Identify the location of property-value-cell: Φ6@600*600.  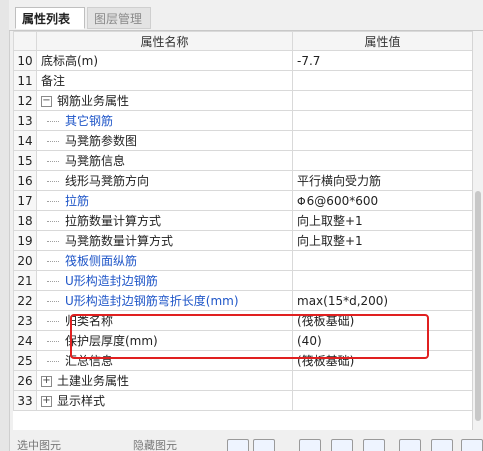
(382, 200).